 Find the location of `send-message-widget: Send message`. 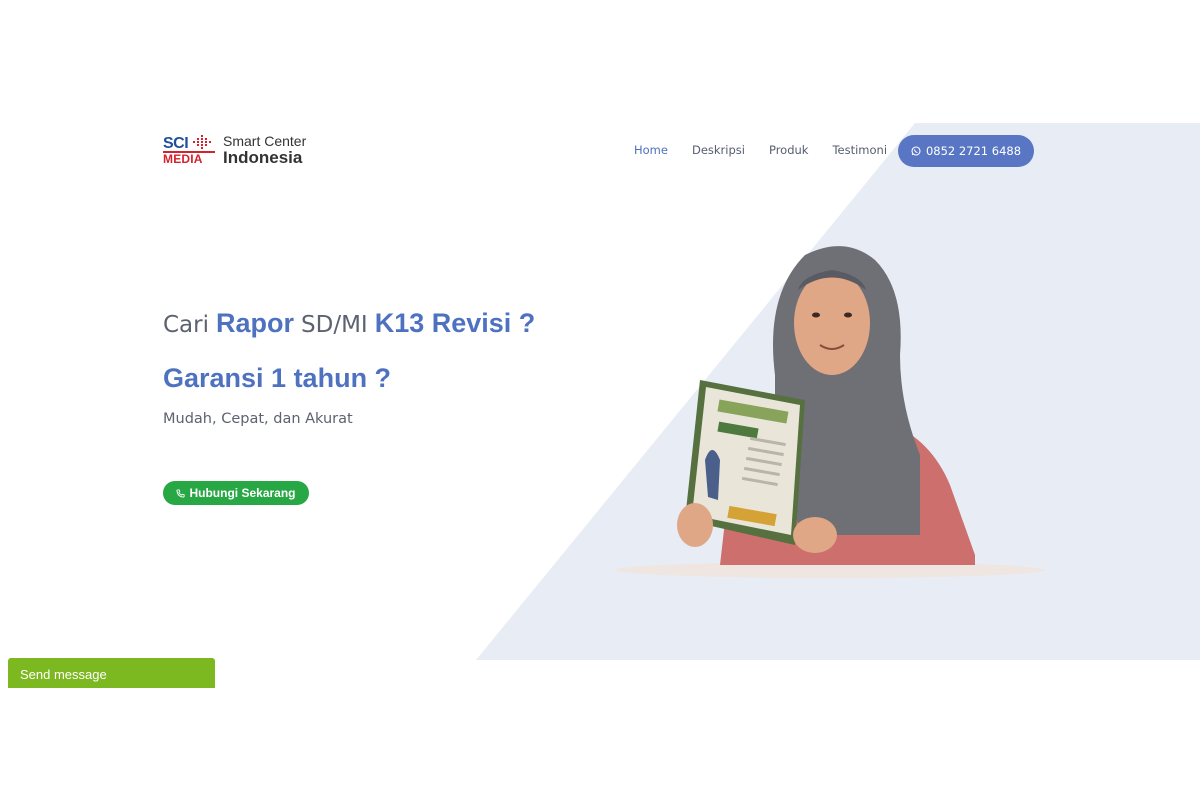

send-message-widget: Send message is located at coordinates (111, 673).